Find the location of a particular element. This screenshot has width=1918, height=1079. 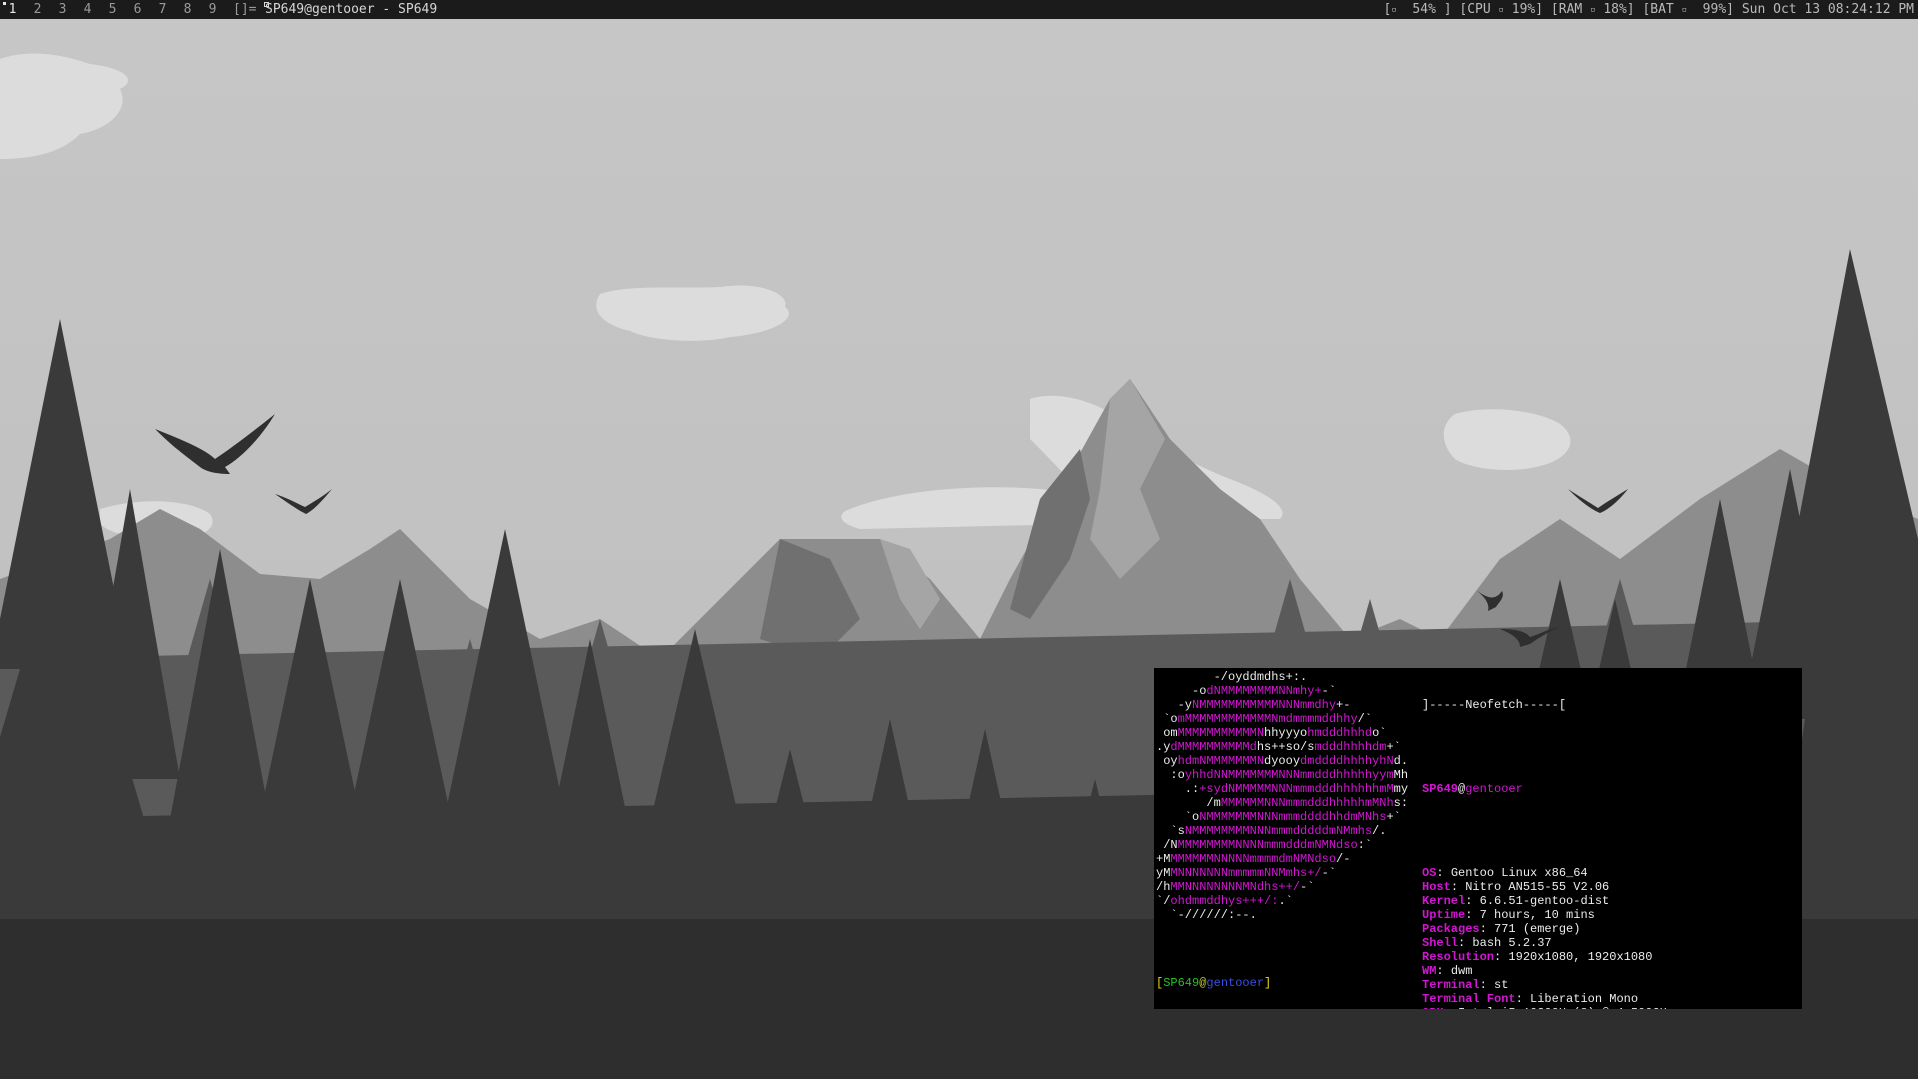

ascii-logo-line: `oNMMMMMMMNNNmmmddddhhdmMNhs+` is located at coordinates (1282, 817).